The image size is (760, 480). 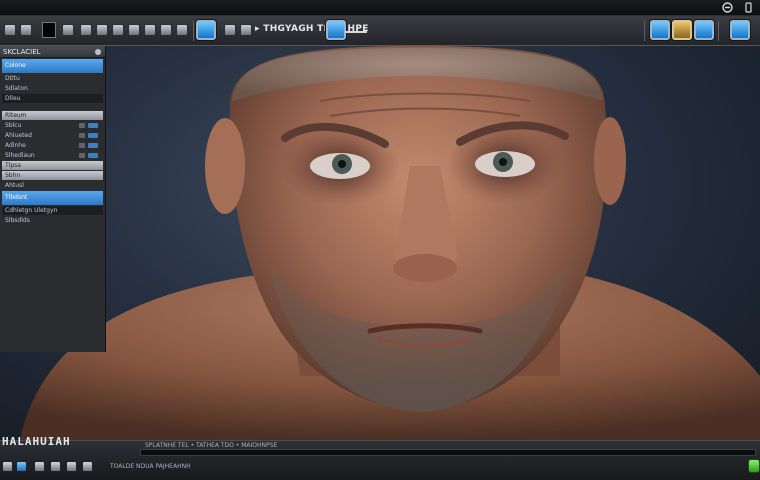 I want to click on camera-icon, so click(x=150, y=30).